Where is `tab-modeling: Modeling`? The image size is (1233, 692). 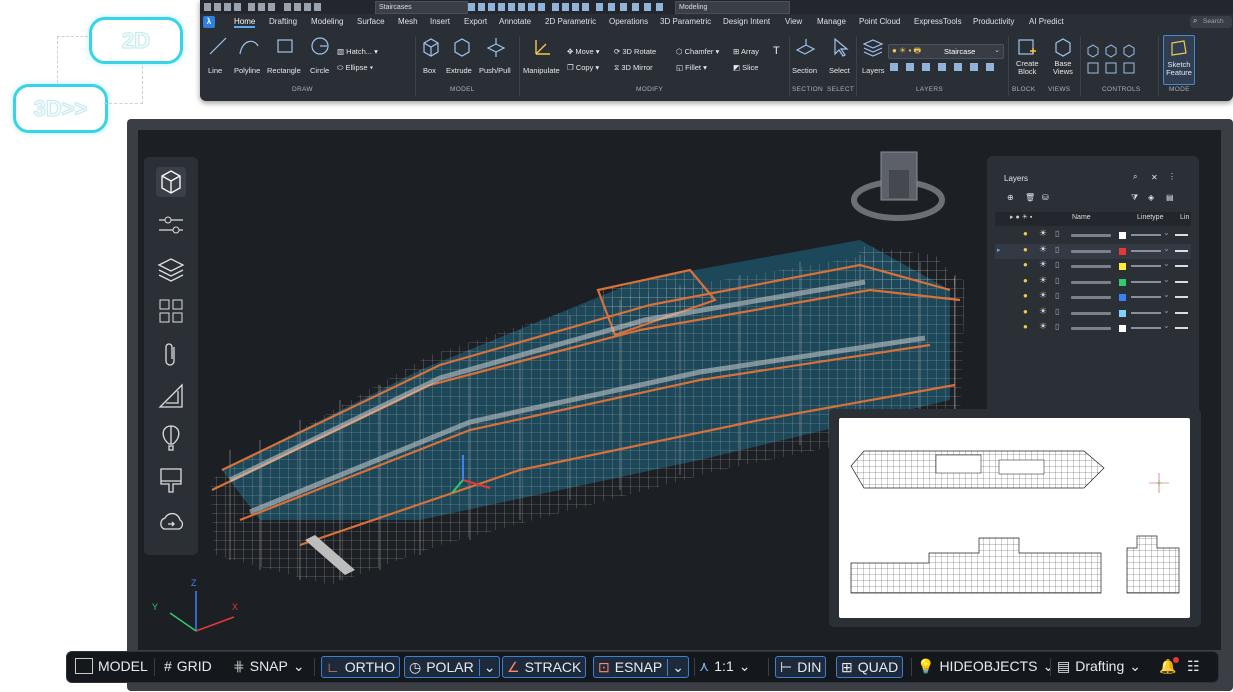
tab-modeling: Modeling is located at coordinates (327, 21).